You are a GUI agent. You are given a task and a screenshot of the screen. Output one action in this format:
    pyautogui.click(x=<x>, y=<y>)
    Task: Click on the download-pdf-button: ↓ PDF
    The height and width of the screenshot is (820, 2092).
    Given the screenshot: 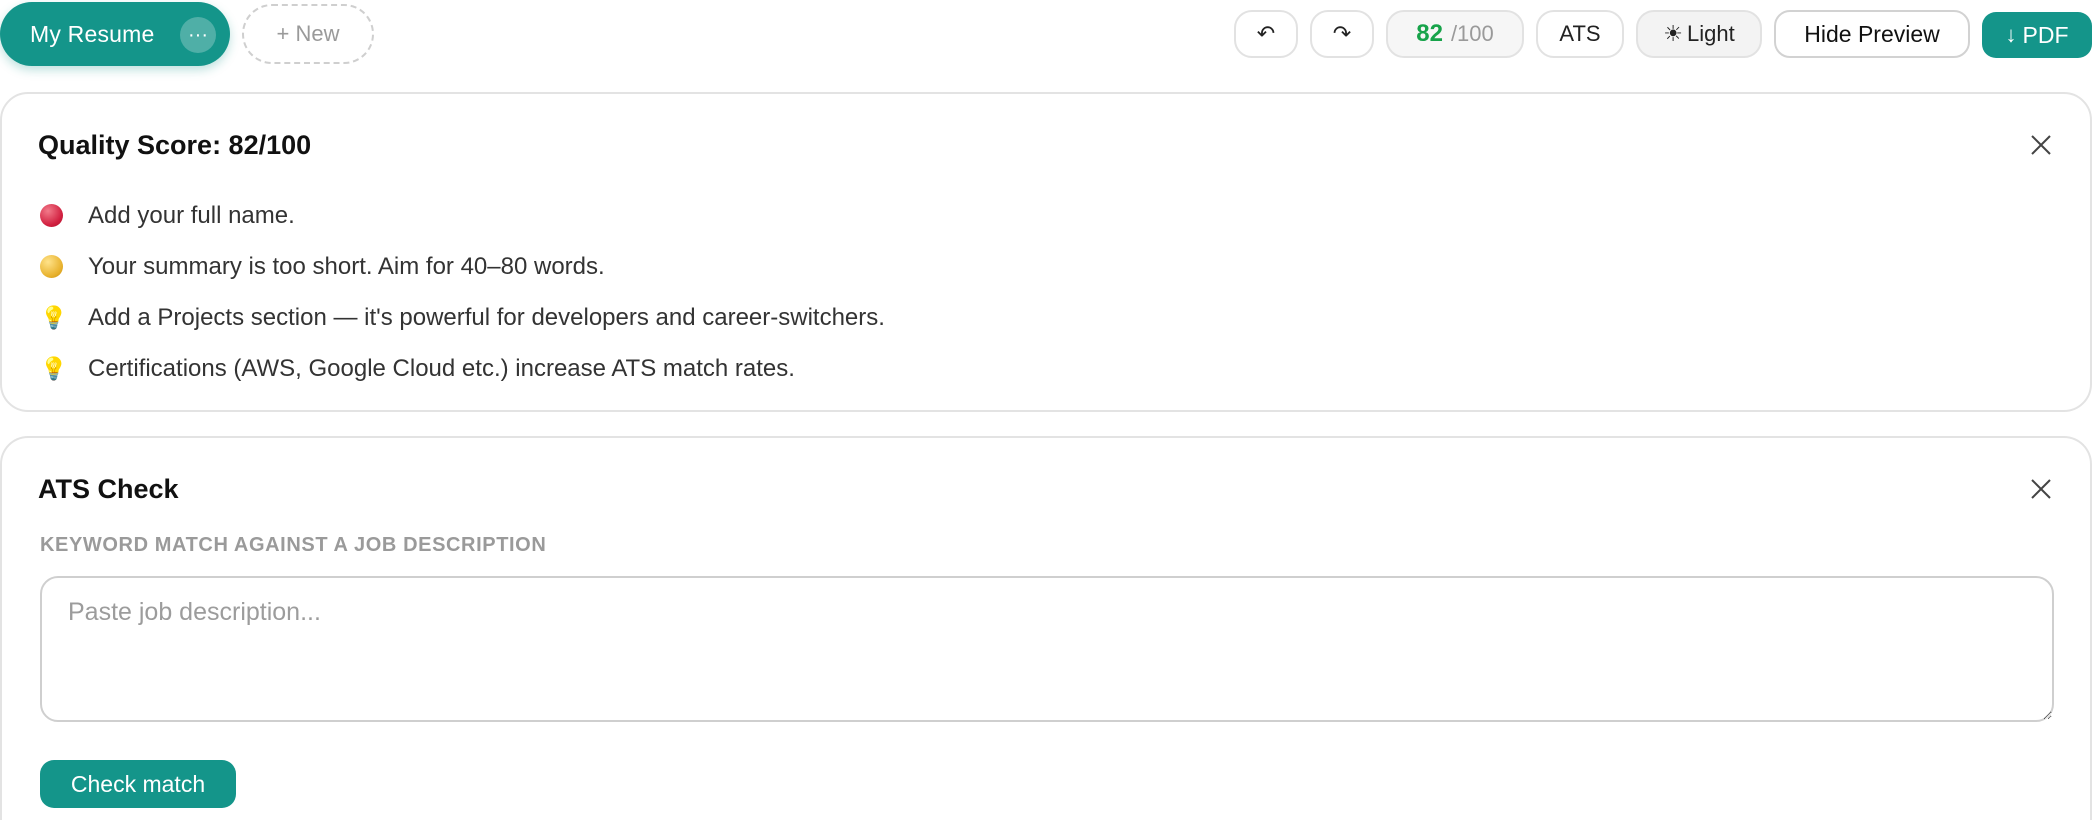 What is the action you would take?
    pyautogui.click(x=2037, y=35)
    